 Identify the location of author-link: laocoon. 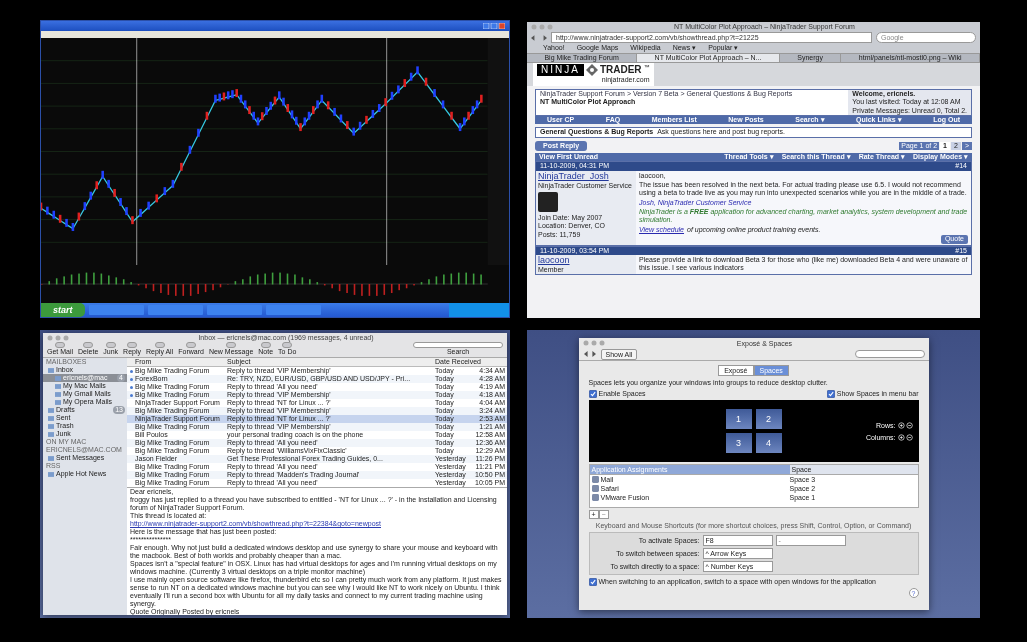
(586, 261).